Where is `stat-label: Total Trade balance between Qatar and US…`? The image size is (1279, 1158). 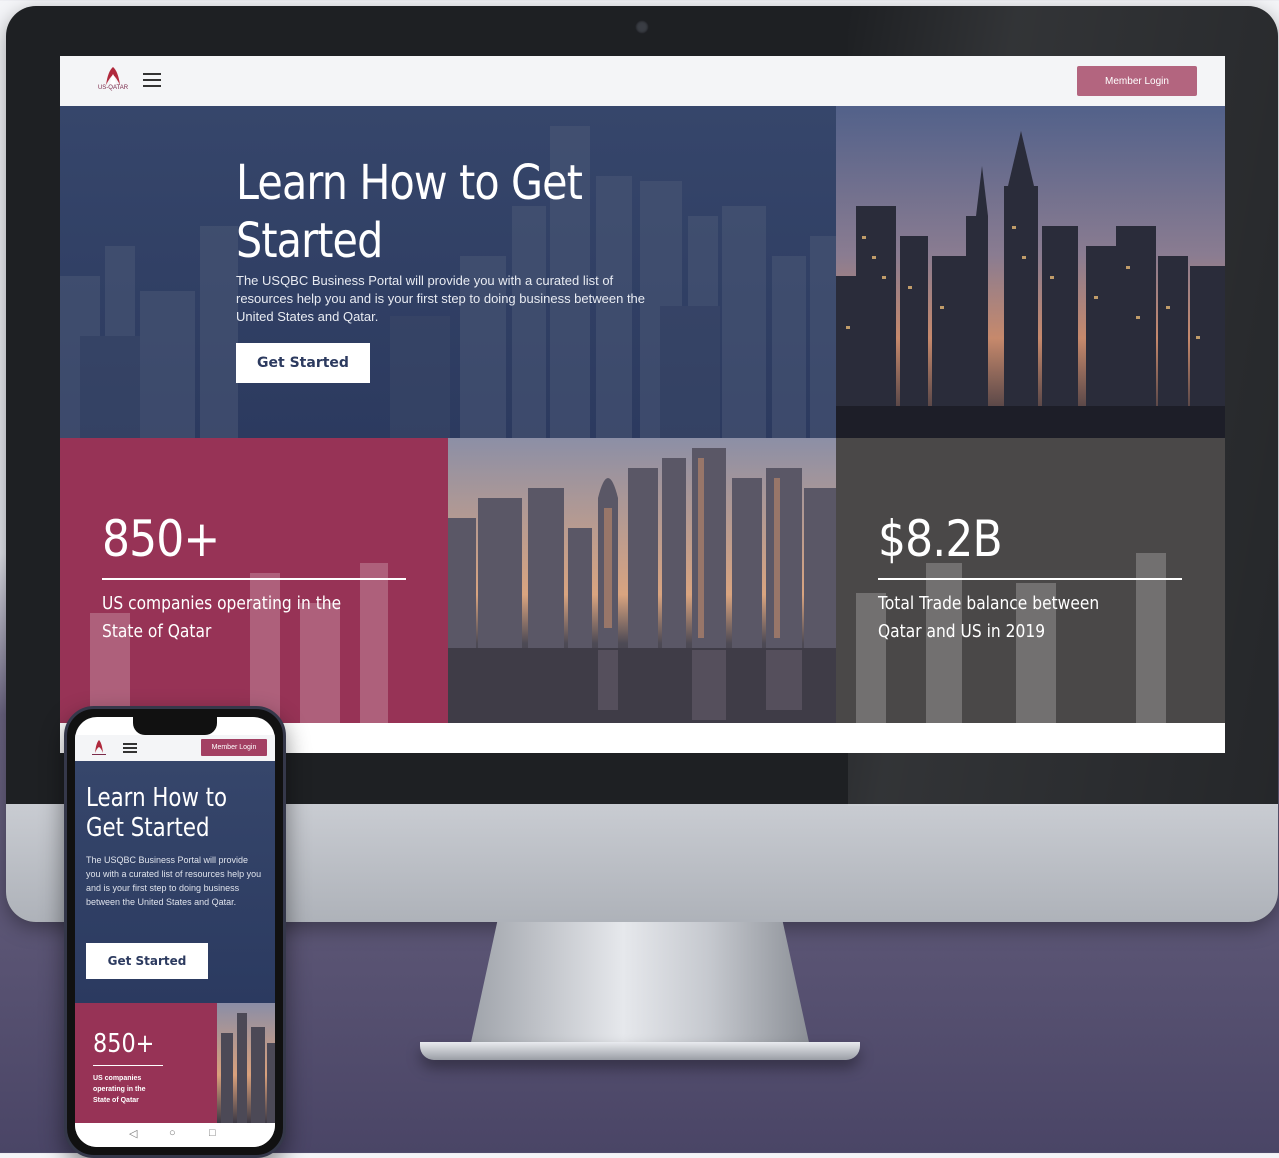
stat-label: Total Trade balance between Qatar and US… is located at coordinates (989, 617).